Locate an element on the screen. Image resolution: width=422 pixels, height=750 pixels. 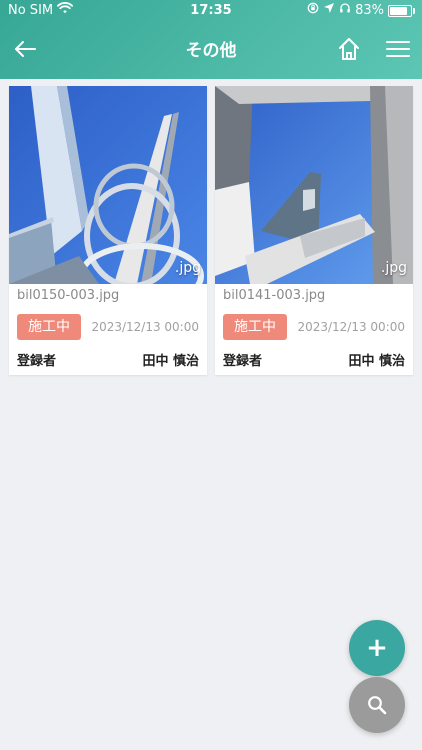
file-name: bil0150-003.jpg is located at coordinates (68, 295).